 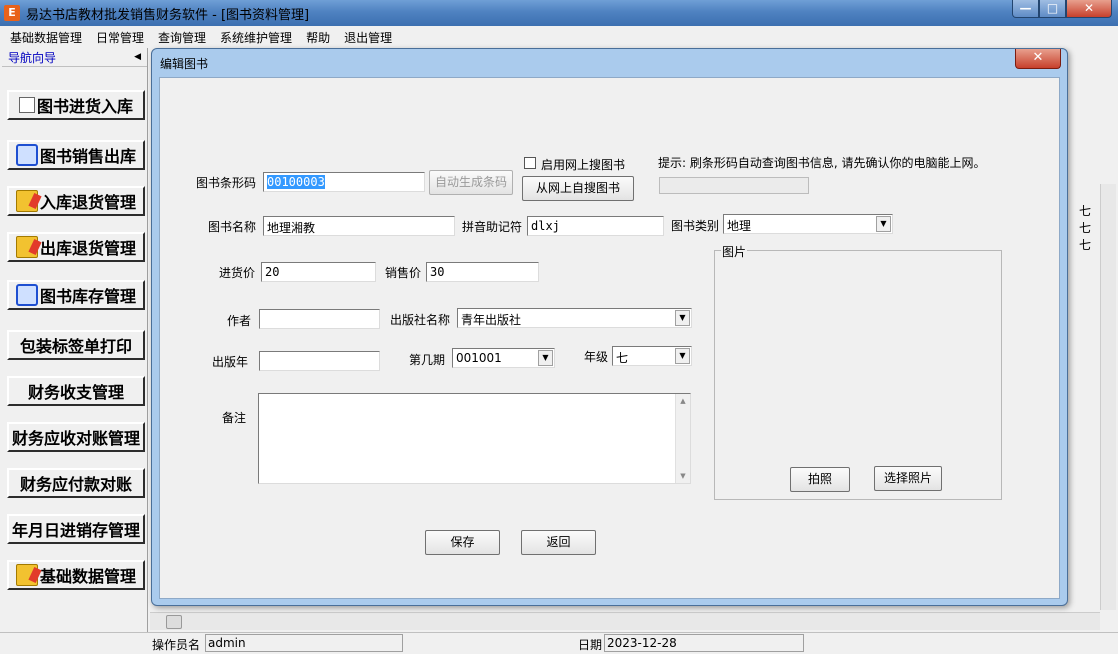 What do you see at coordinates (1108, 397) in the screenshot?
I see `vertical-scrollbar` at bounding box center [1108, 397].